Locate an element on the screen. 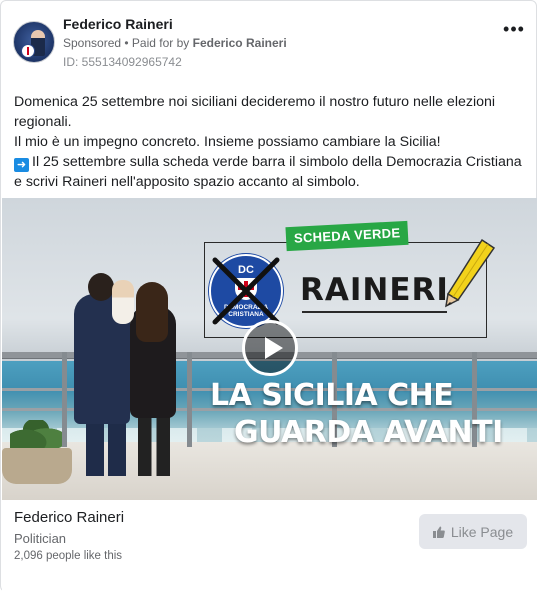 The width and height of the screenshot is (539, 596). sponsored-line: Sponsored • Paid for by Federico Raineri is located at coordinates (175, 43).